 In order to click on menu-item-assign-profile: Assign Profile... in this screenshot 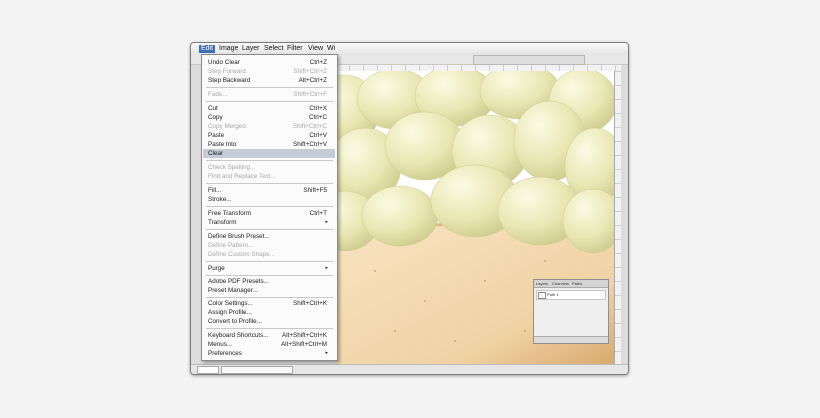, I will do `click(269, 312)`.